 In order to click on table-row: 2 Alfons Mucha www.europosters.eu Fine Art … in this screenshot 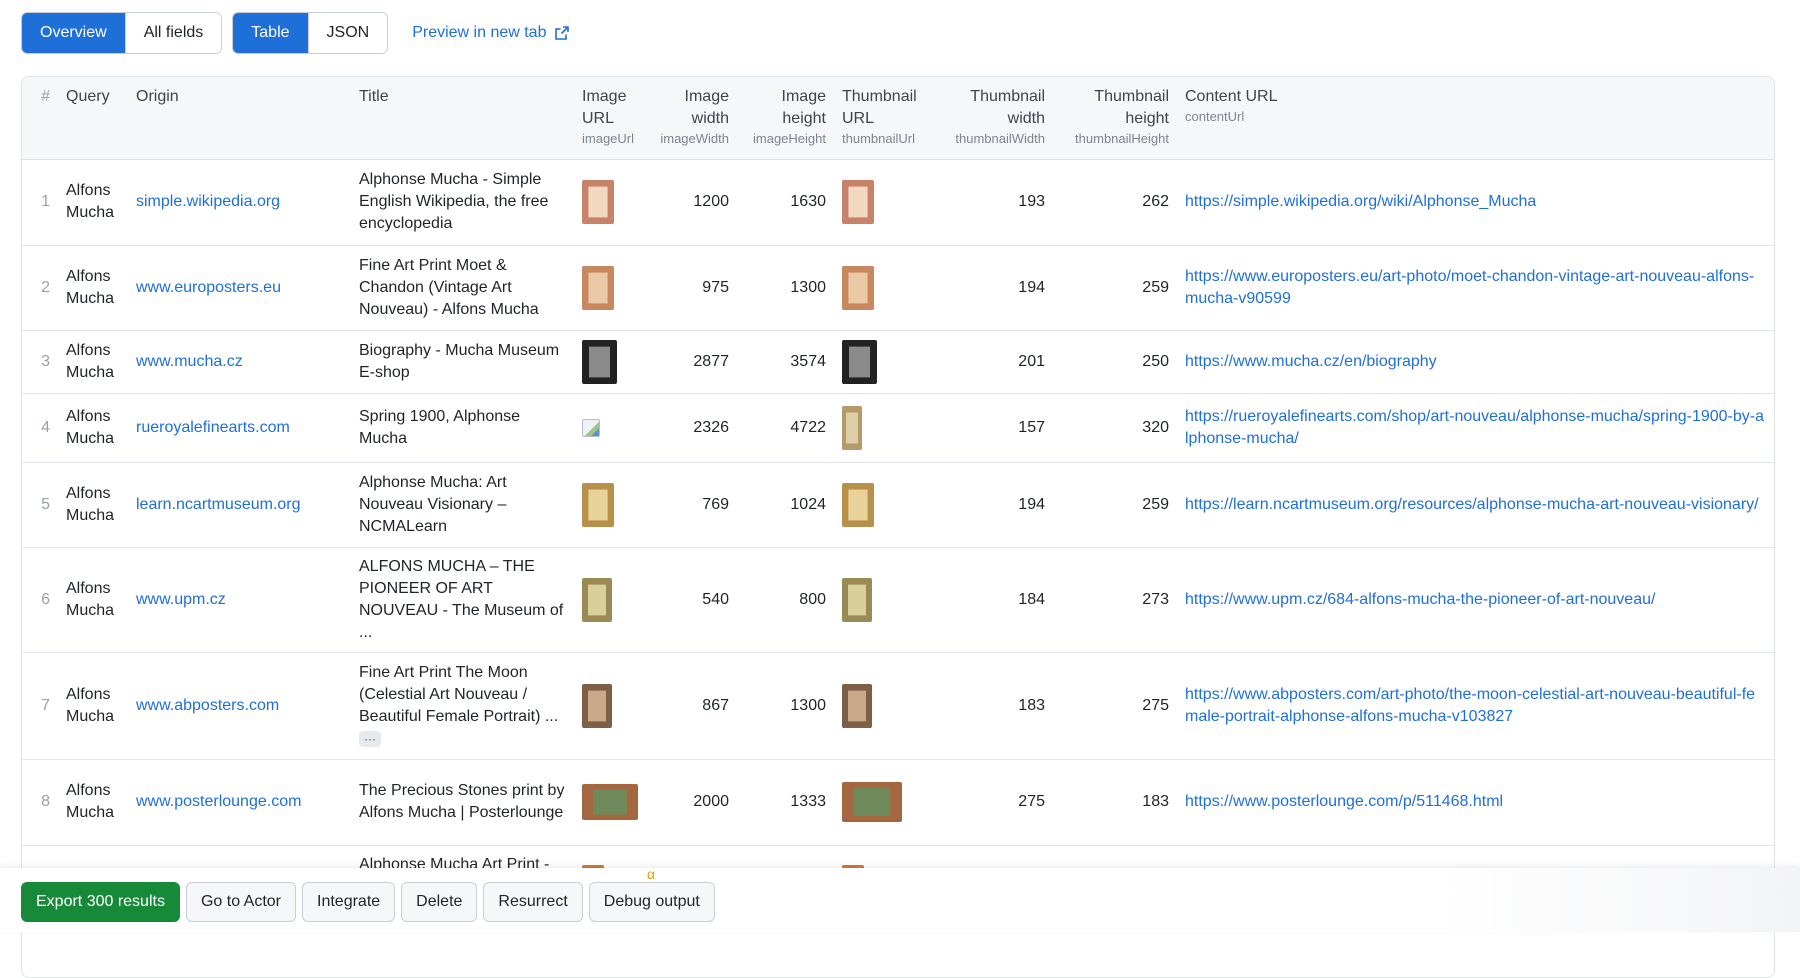, I will do `click(898, 287)`.